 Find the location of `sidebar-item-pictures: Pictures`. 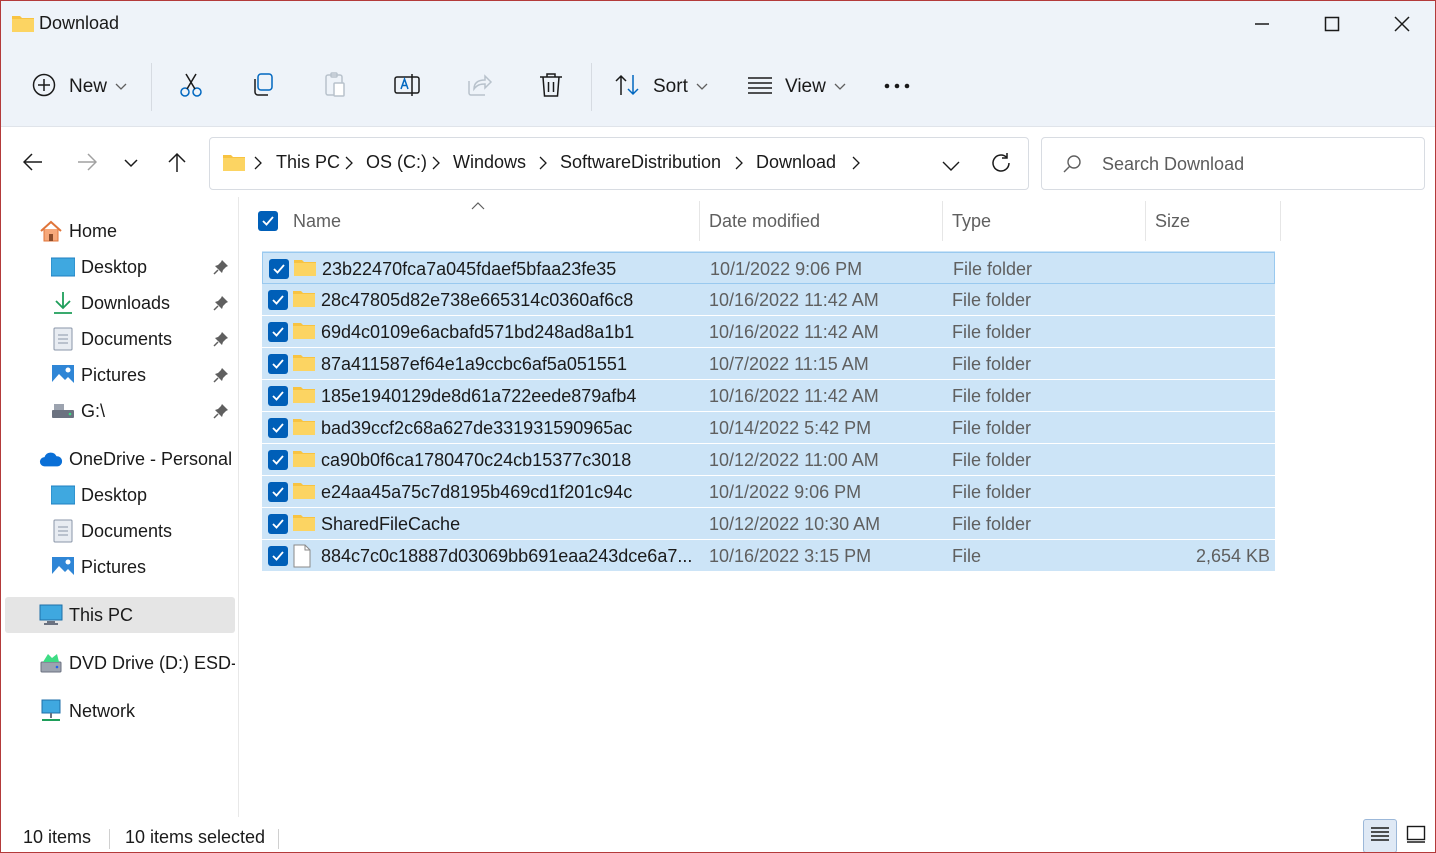

sidebar-item-pictures: Pictures is located at coordinates (98, 375).